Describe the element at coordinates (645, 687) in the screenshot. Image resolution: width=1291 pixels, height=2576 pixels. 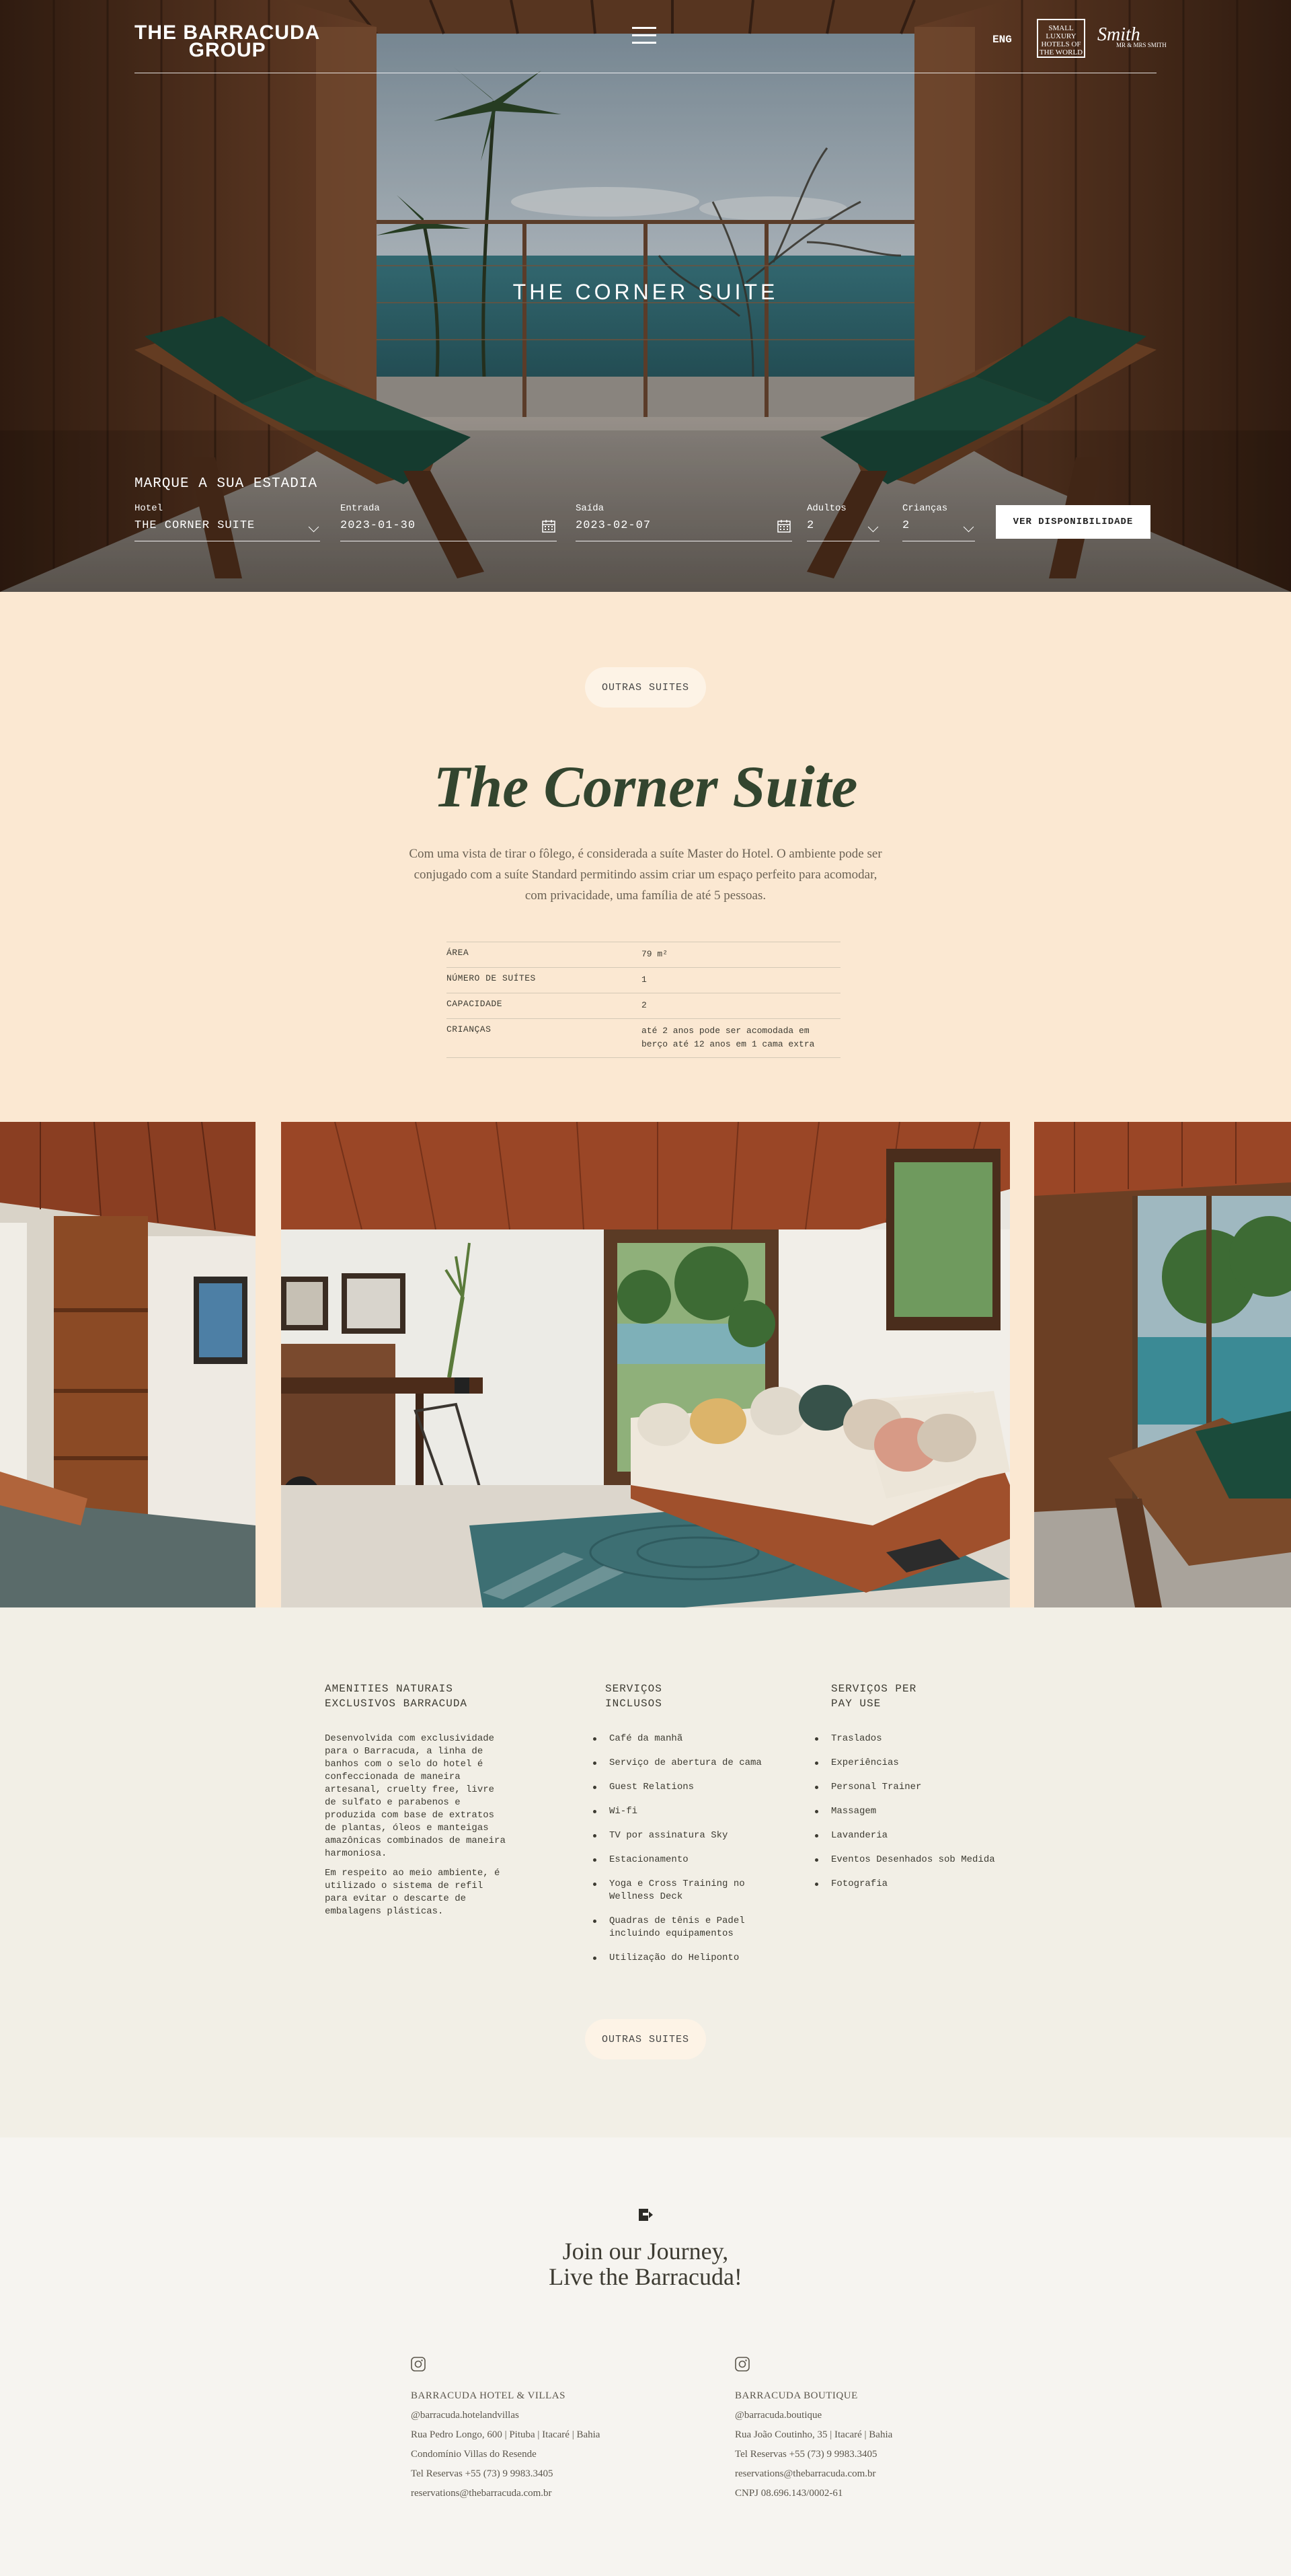
I see `other-suites-button: OUTRAS SUITES` at that location.